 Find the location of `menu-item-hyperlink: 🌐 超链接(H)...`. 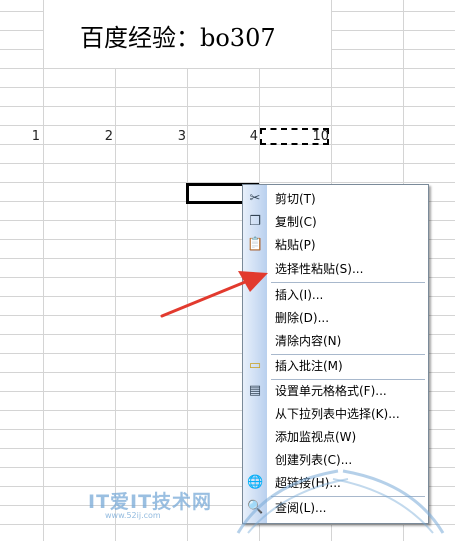

menu-item-hyperlink: 🌐 超链接(H)... is located at coordinates (335, 483).